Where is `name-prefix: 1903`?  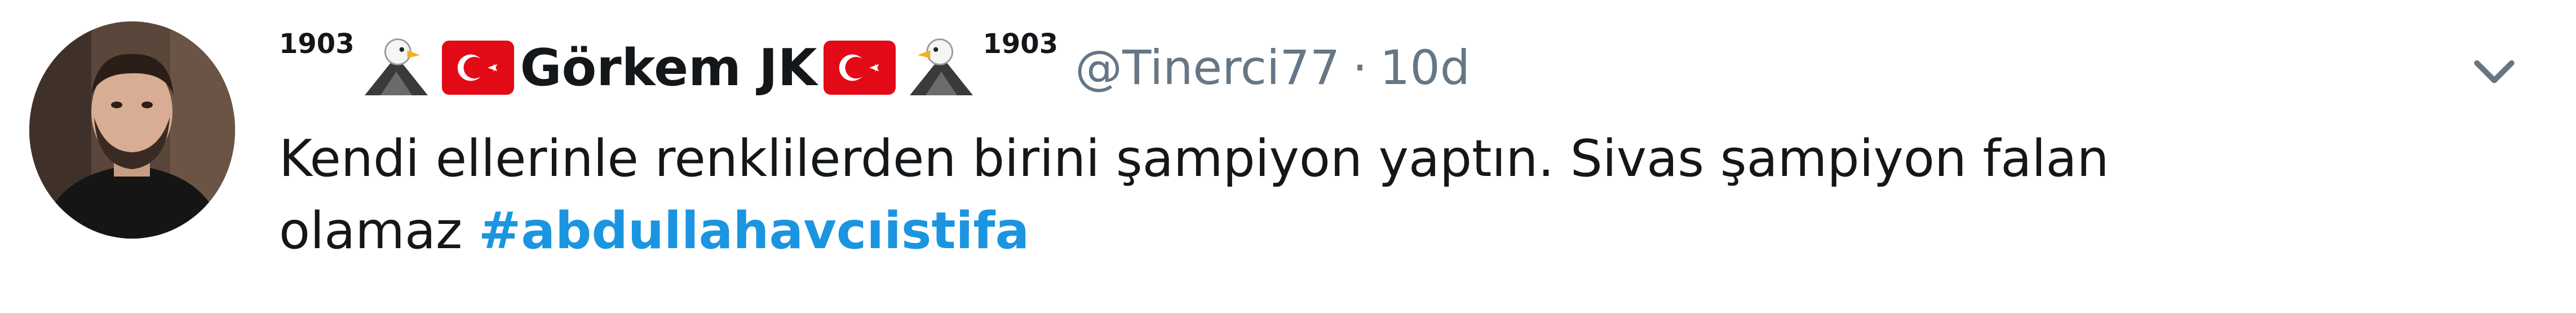 name-prefix: 1903 is located at coordinates (317, 44).